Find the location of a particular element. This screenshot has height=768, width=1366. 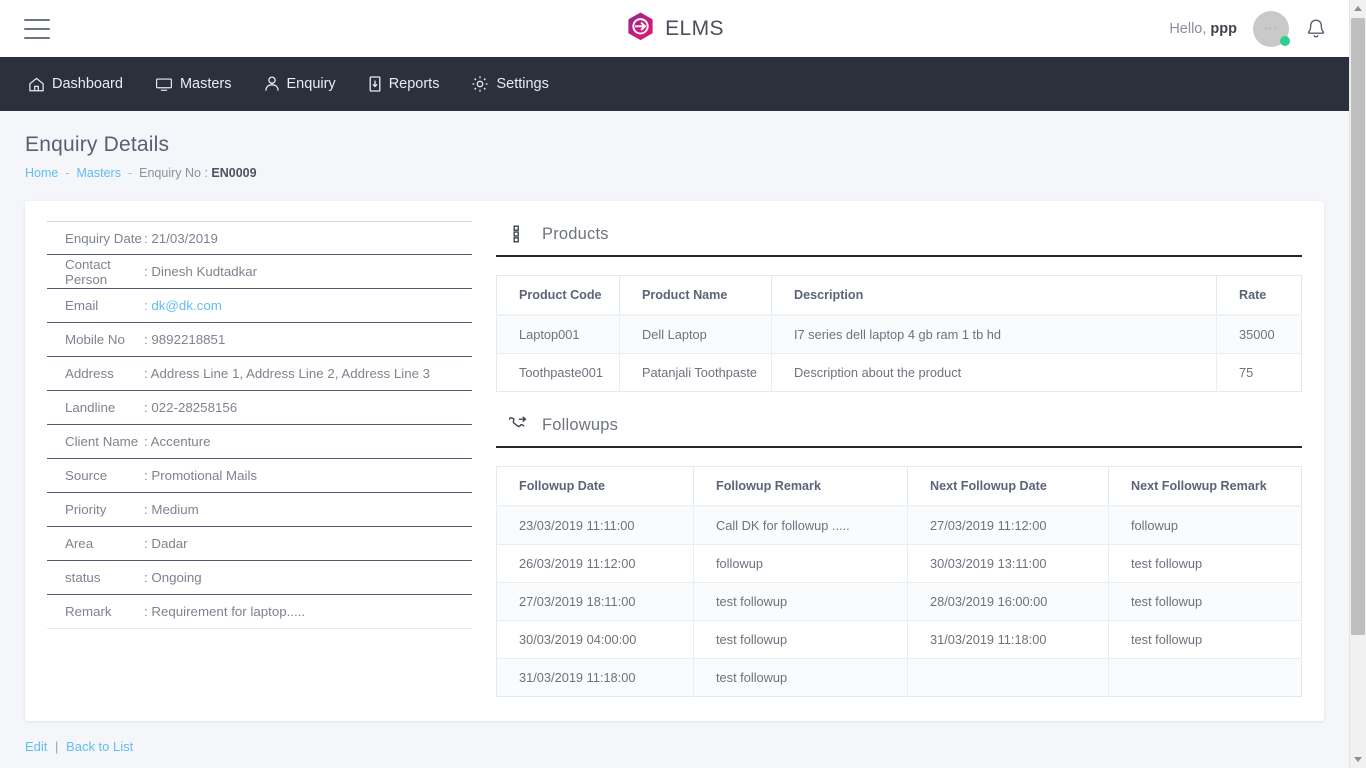

scroll-up-arrow is located at coordinates (1358, 8).